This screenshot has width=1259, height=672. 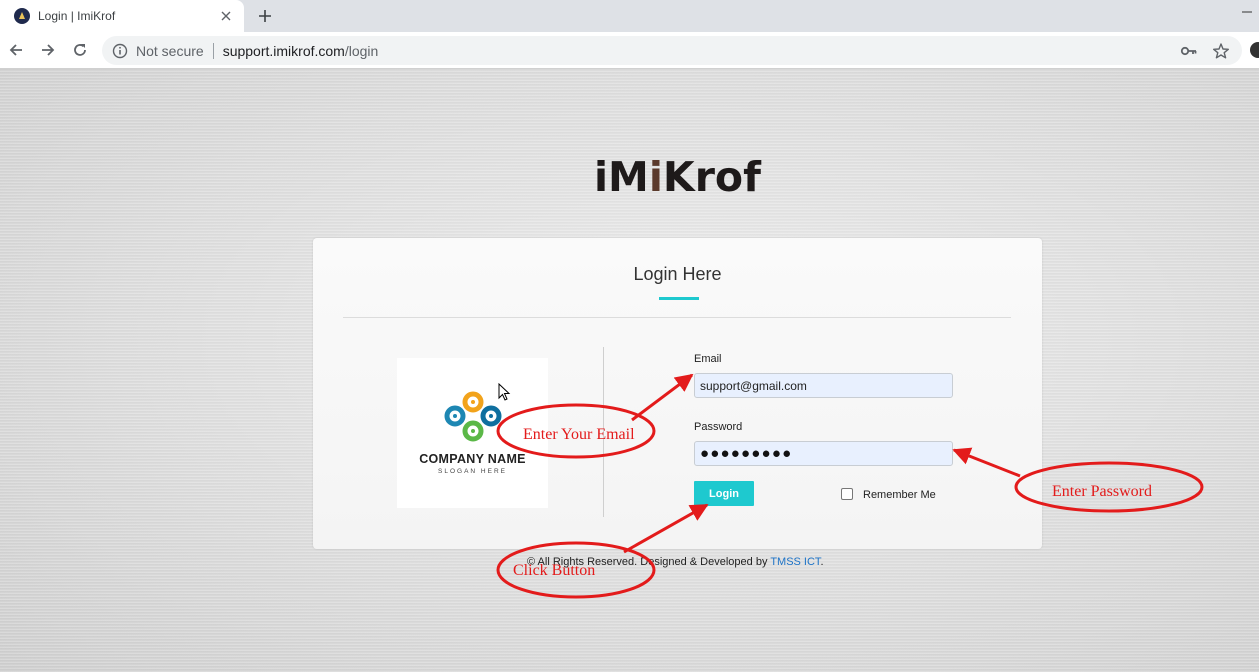 What do you see at coordinates (554, 570) in the screenshot?
I see `button-annotation-text: Click Button` at bounding box center [554, 570].